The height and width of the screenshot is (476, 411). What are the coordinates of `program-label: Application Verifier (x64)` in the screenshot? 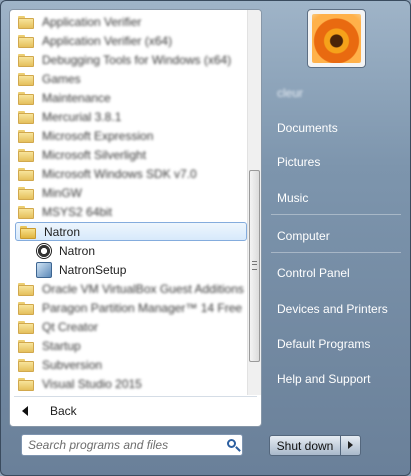 It's located at (107, 40).